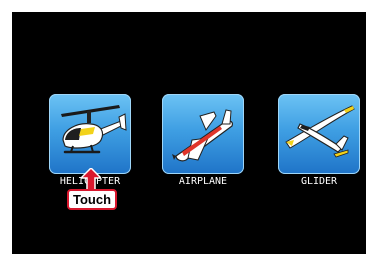 This screenshot has height=254, width=378. What do you see at coordinates (319, 181) in the screenshot?
I see `glider-label: GLIDER` at bounding box center [319, 181].